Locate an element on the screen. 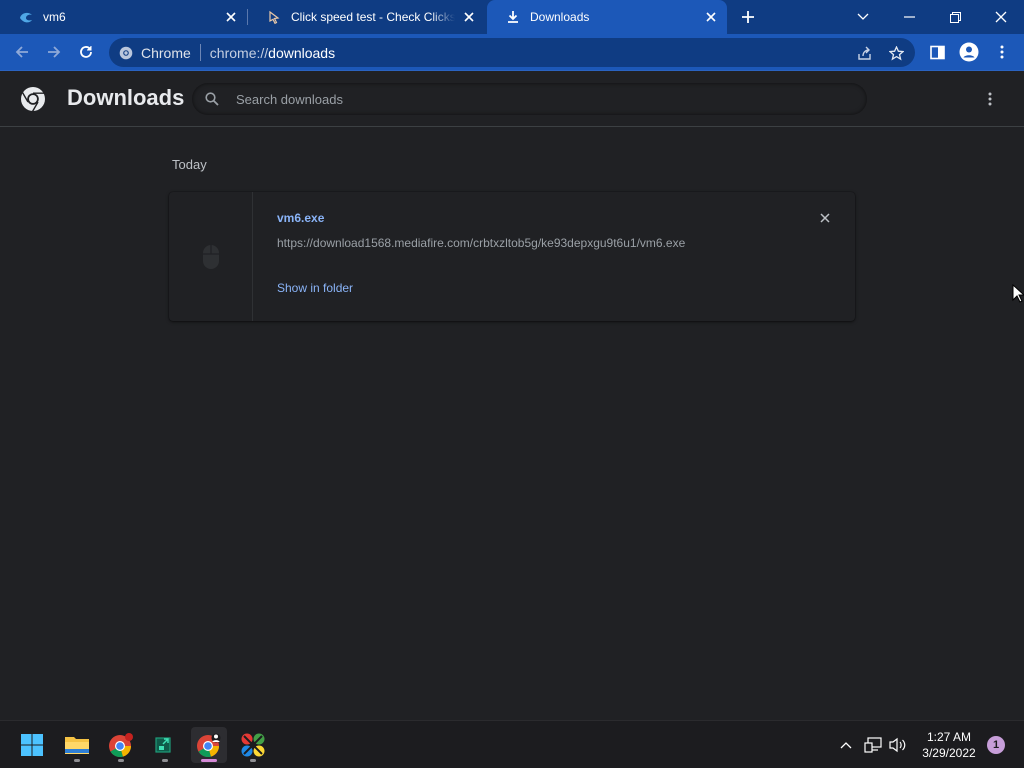  mouse-pointer-icon is located at coordinates (1018, 293).